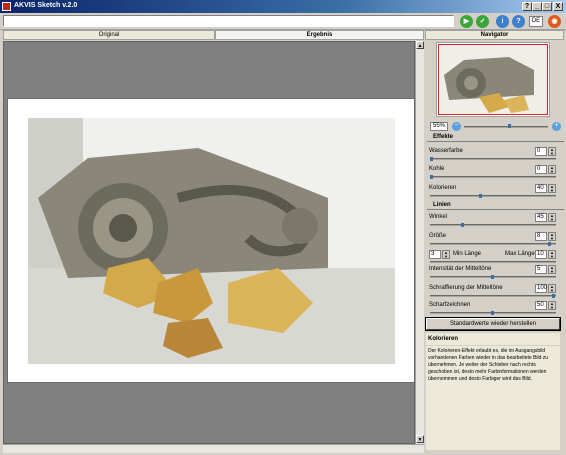 The width and height of the screenshot is (566, 455). I want to click on zoom-slider-thumb, so click(509, 126).